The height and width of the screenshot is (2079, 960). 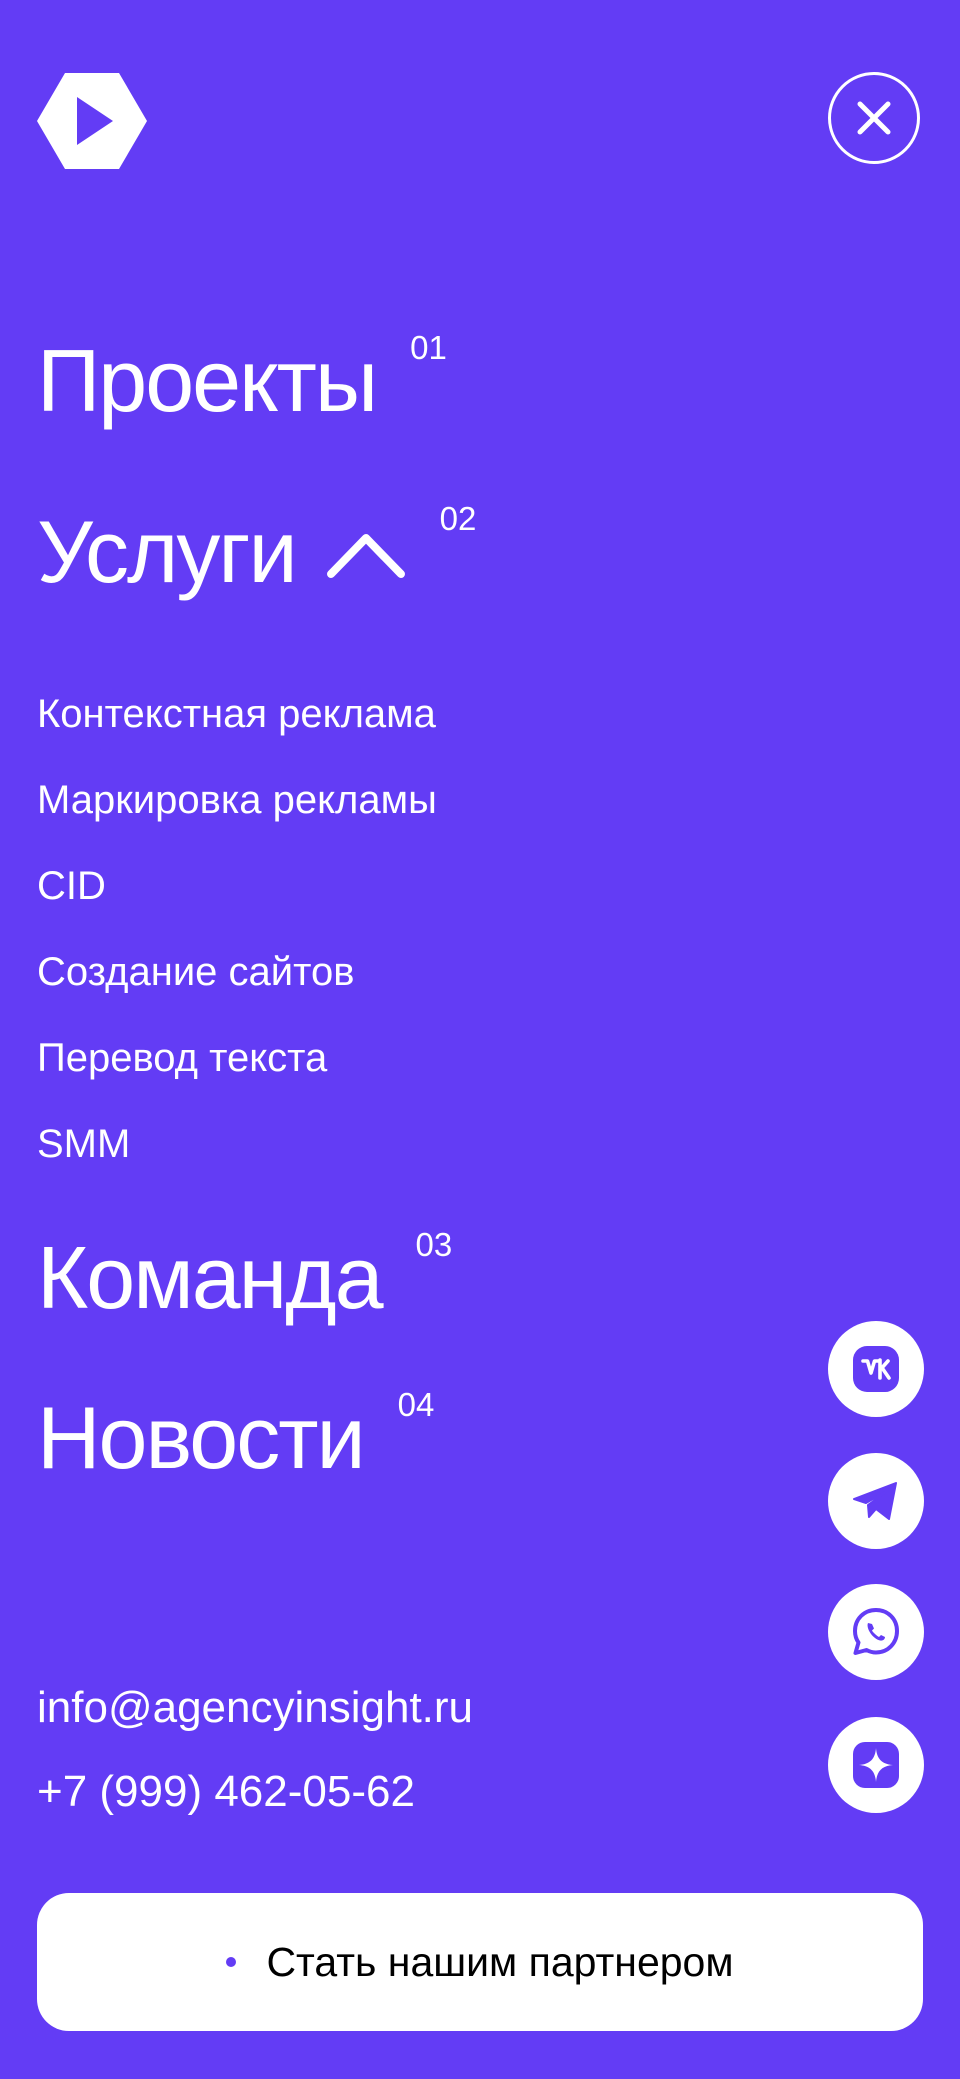 What do you see at coordinates (237, 903) in the screenshot?
I see `submenu-item-cid: CID` at bounding box center [237, 903].